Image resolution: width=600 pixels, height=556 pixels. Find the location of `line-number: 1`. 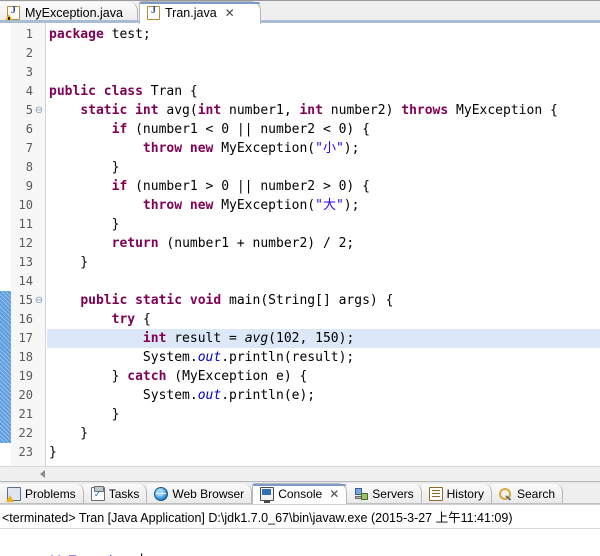

line-number: 1 is located at coordinates (29, 34).